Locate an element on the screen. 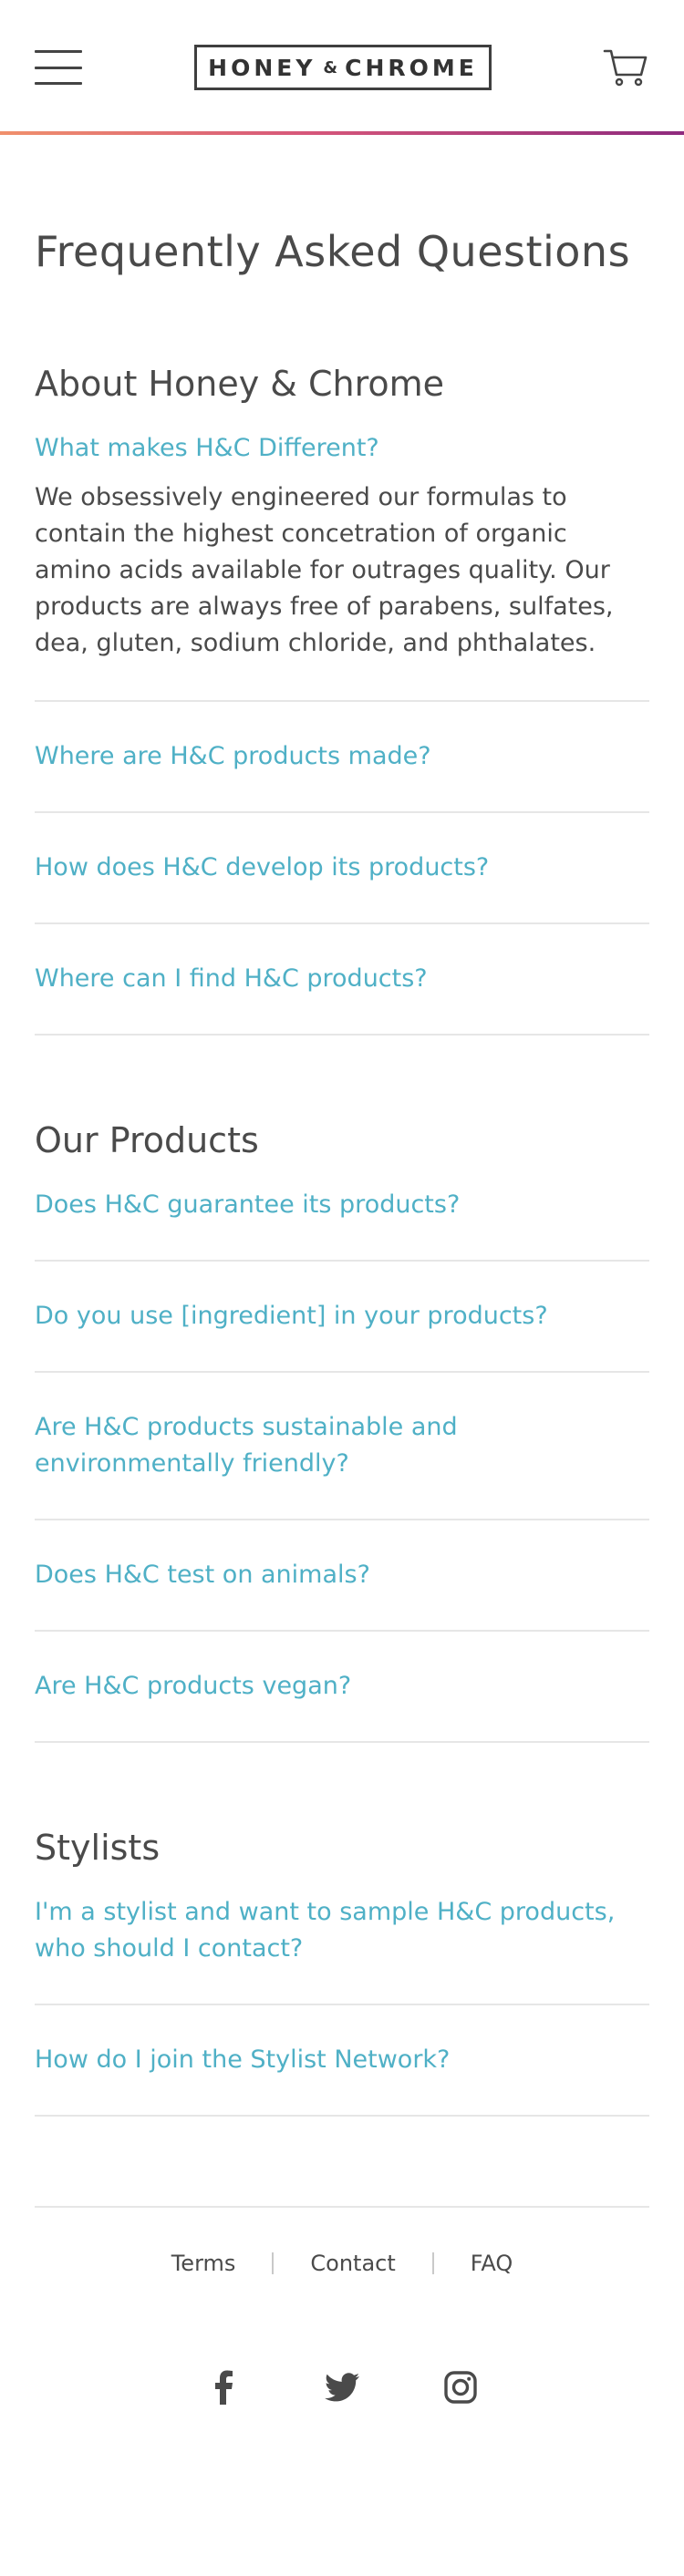 This screenshot has width=684, height=2576. facebook-icon is located at coordinates (224, 2387).